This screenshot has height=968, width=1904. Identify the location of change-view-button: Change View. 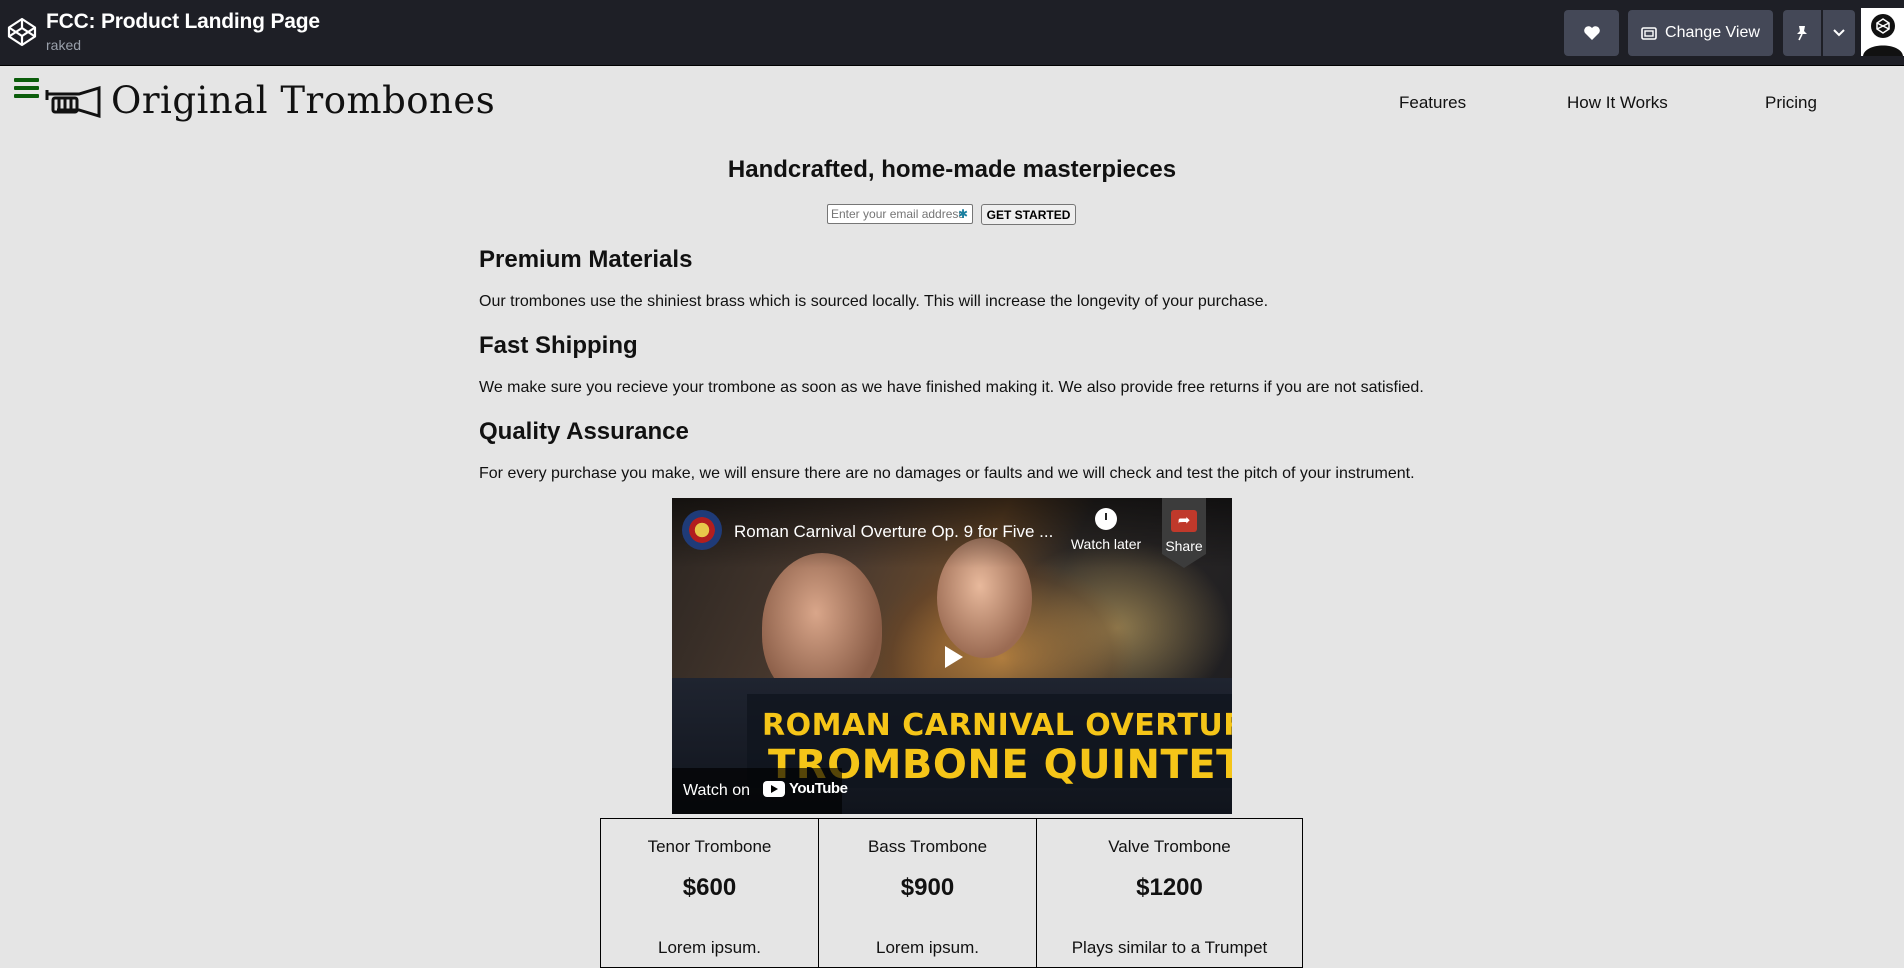
(1700, 33).